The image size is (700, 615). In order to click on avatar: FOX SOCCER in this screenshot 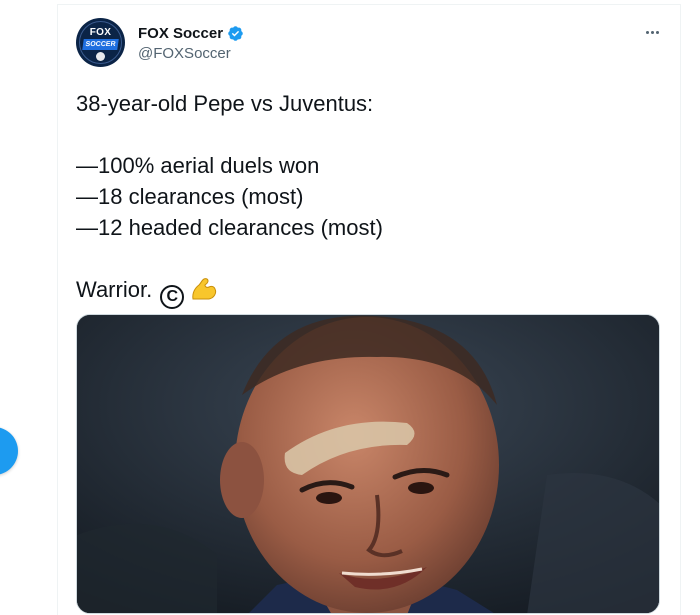, I will do `click(100, 42)`.